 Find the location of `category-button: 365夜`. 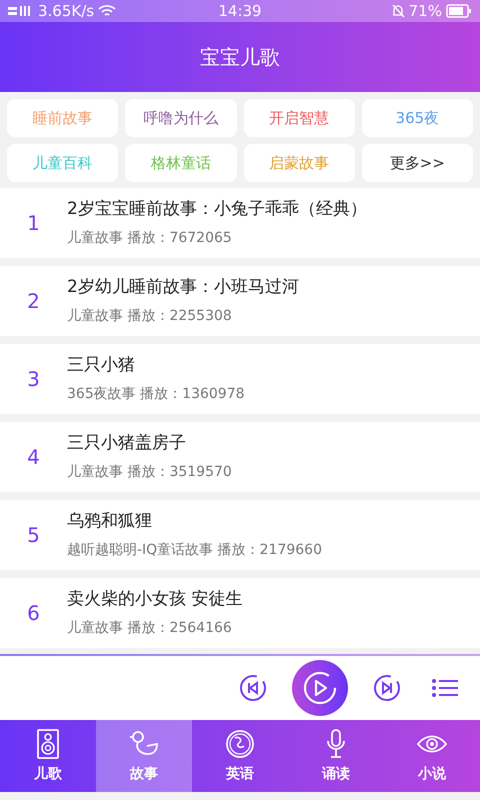

category-button: 365夜 is located at coordinates (417, 118).